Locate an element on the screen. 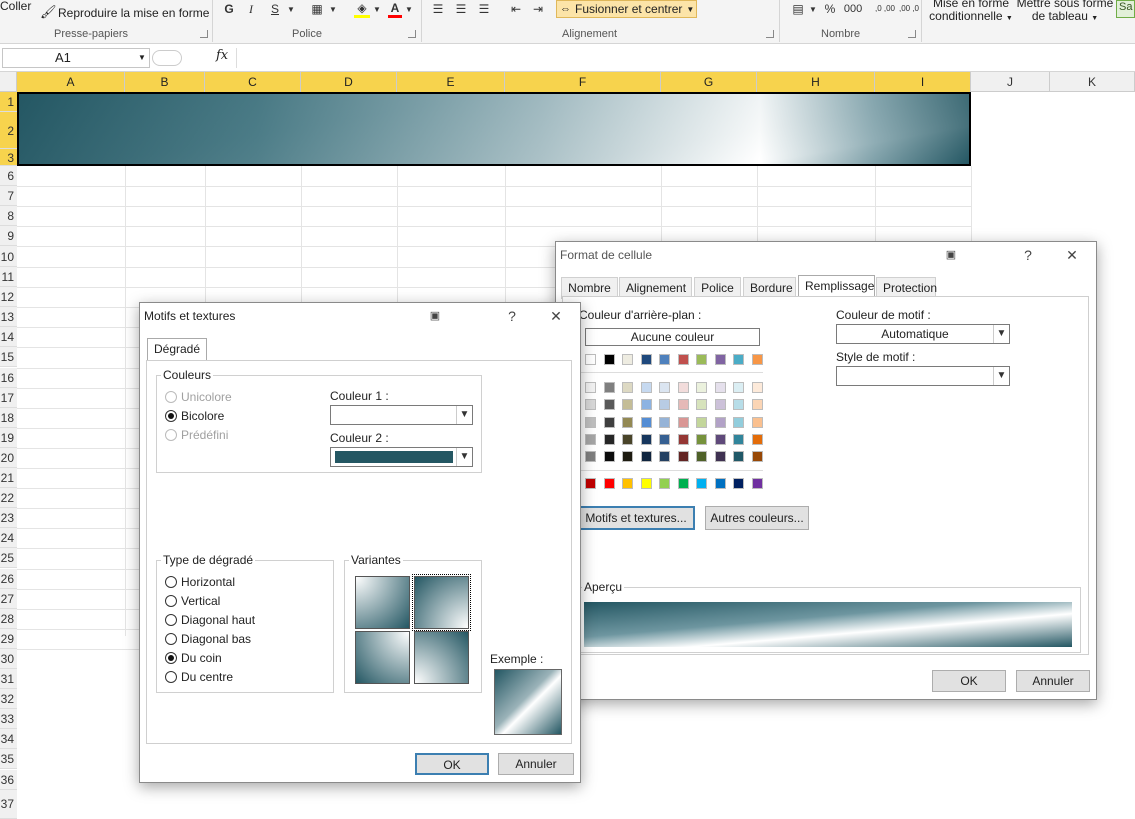 The height and width of the screenshot is (819, 1135). row-header: 15 is located at coordinates (8, 357).